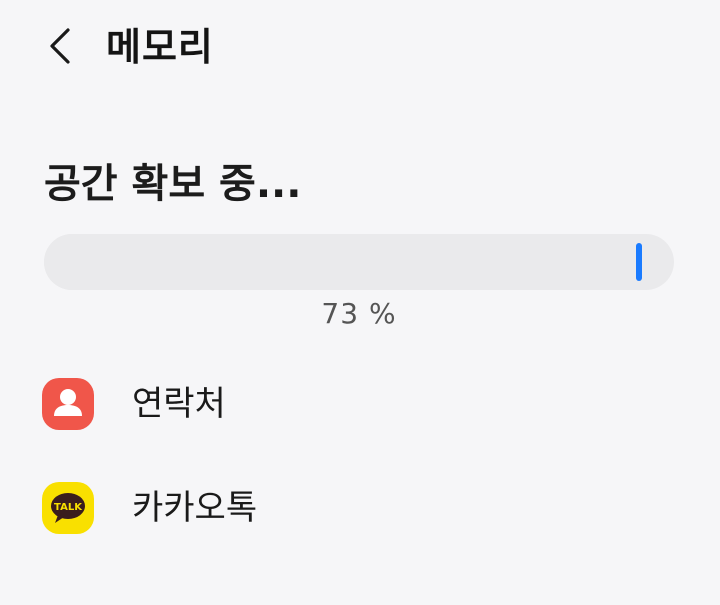 The width and height of the screenshot is (720, 605). What do you see at coordinates (360, 404) in the screenshot?
I see `list-item-contacts: 연락처` at bounding box center [360, 404].